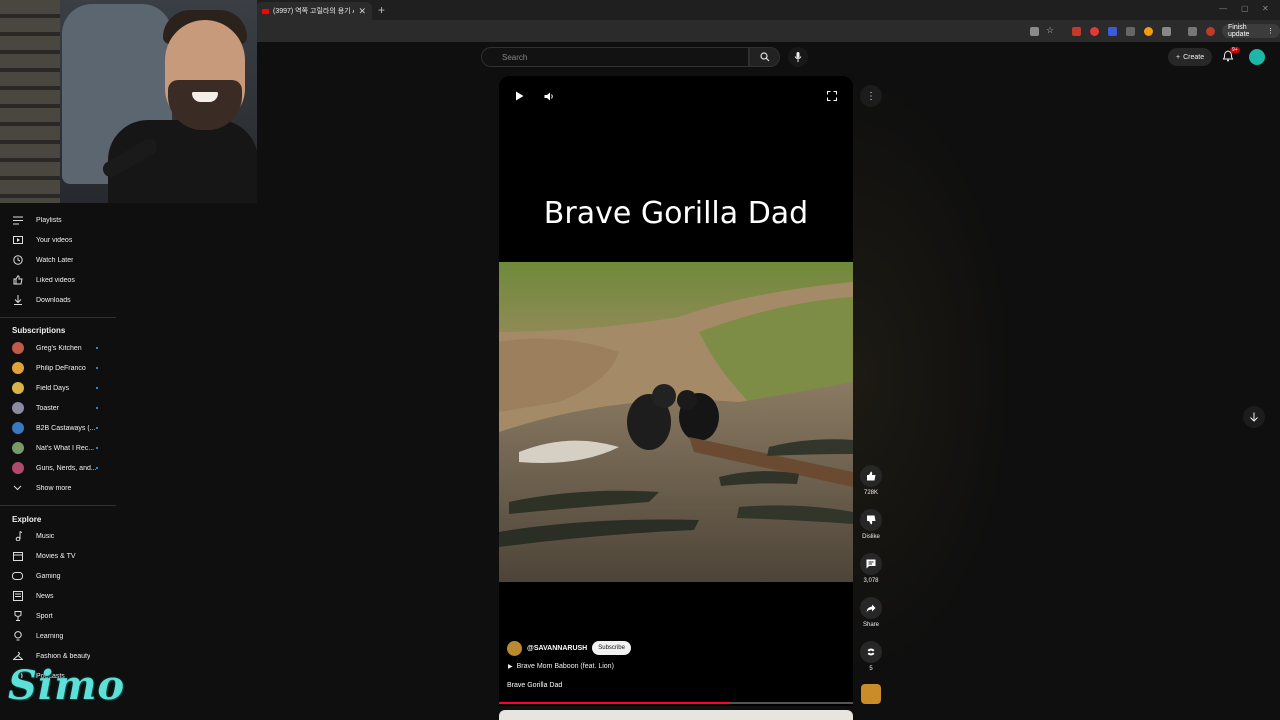 The image size is (1280, 720). Describe the element at coordinates (519, 96) in the screenshot. I see `play-icon` at that location.